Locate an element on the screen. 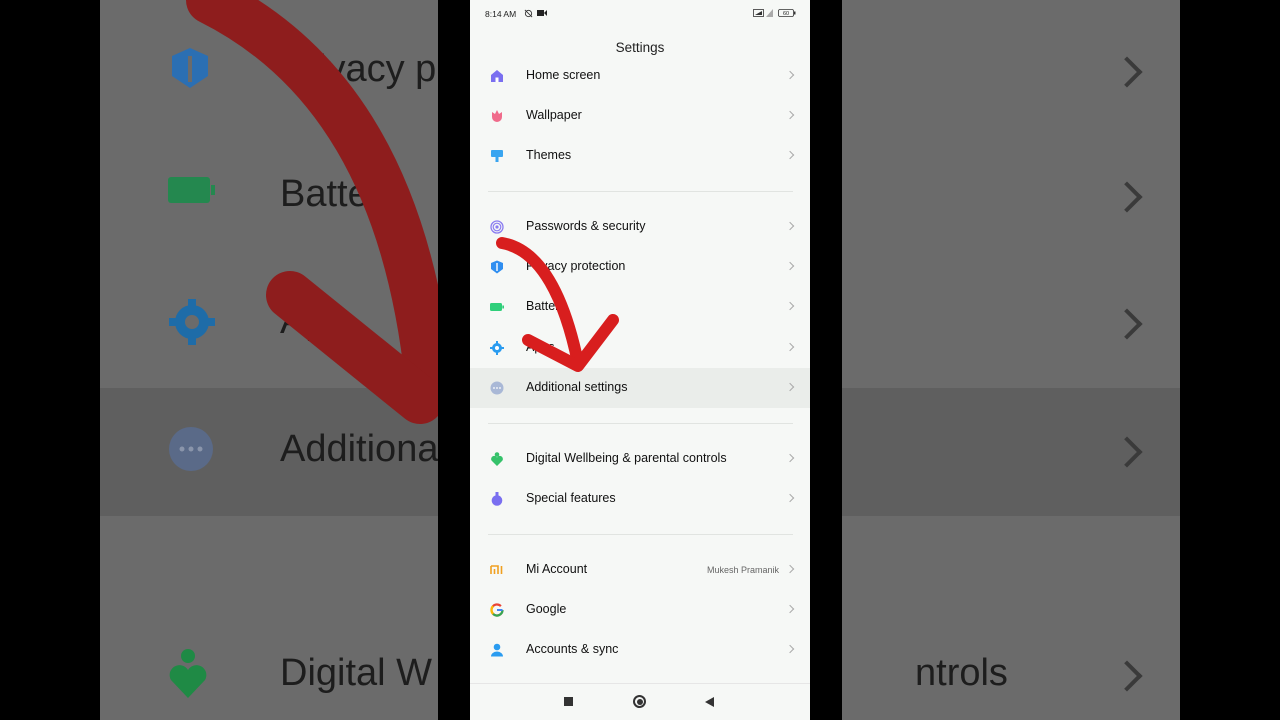 The image size is (1280, 720). settings-item-label: Privacy protection is located at coordinates (576, 266).